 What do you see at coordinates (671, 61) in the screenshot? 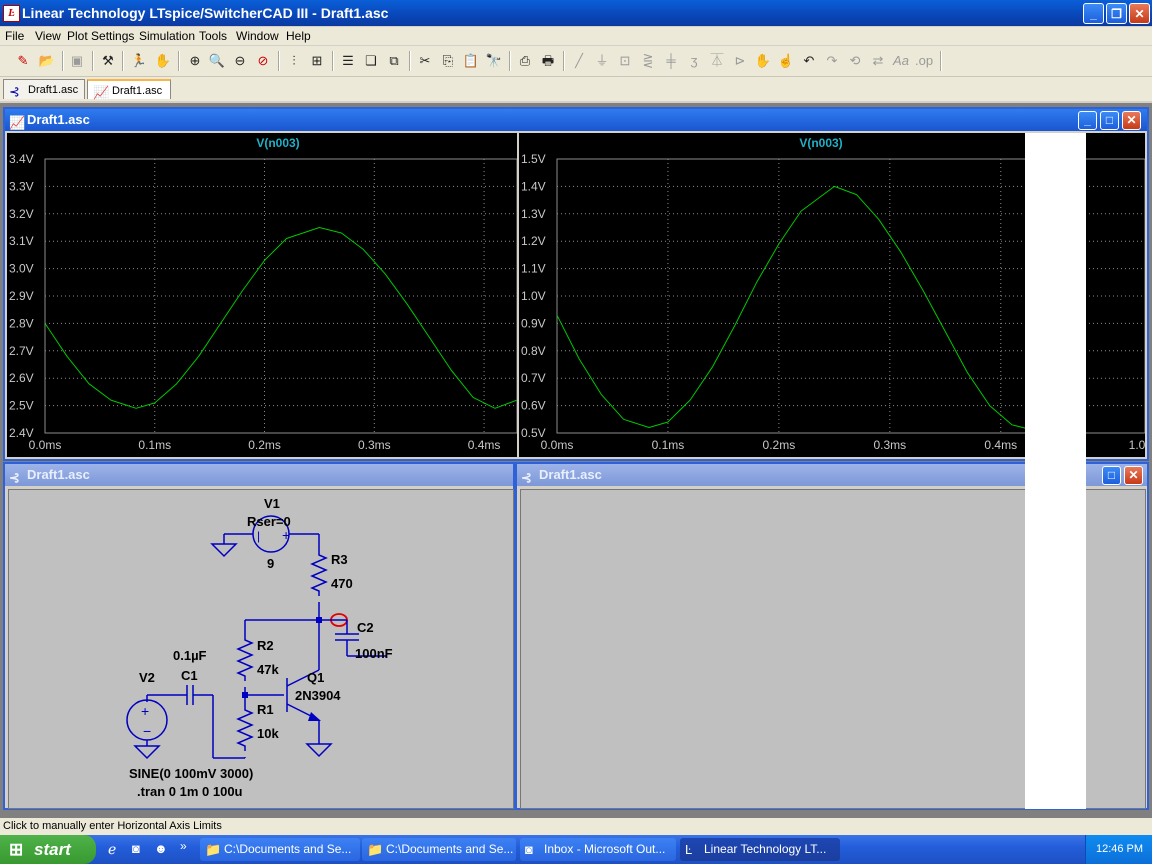
I see `capacitor-icon: ╪` at bounding box center [671, 61].